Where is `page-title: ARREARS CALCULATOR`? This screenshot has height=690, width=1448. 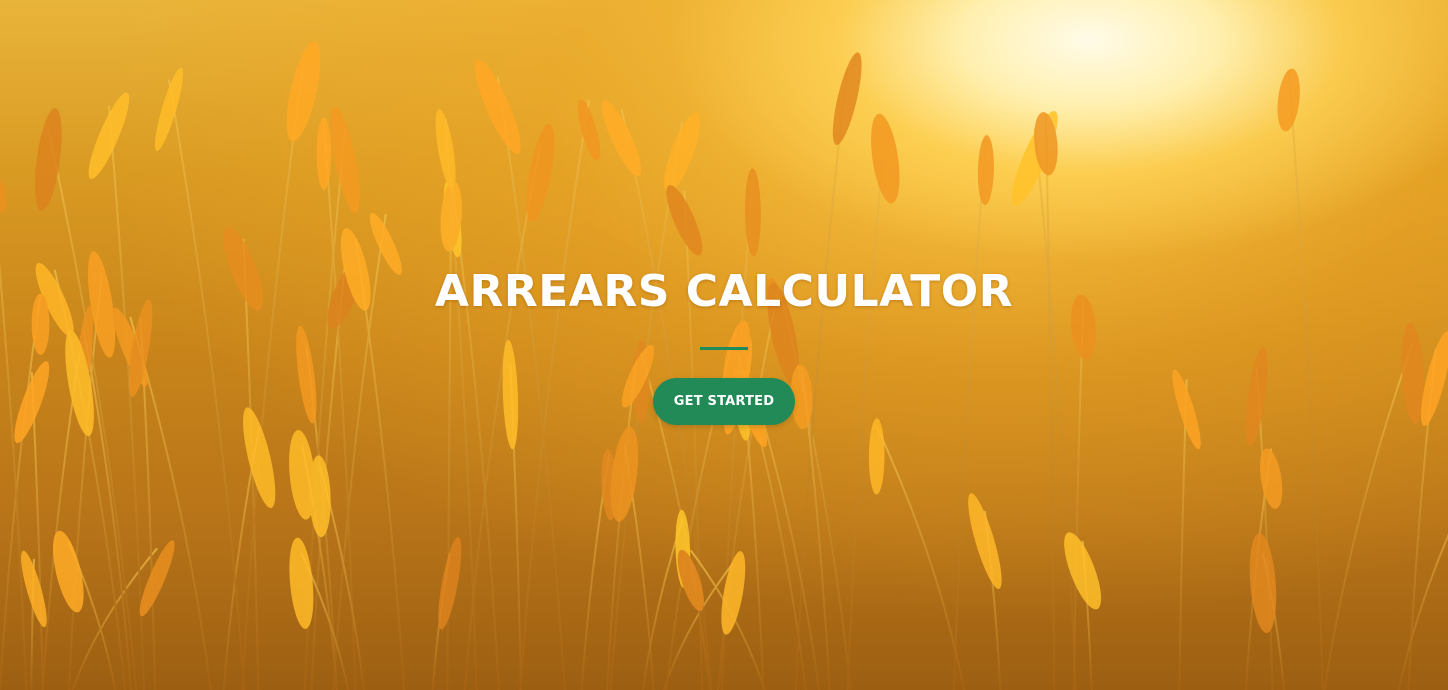
page-title: ARREARS CALCULATOR is located at coordinates (724, 291).